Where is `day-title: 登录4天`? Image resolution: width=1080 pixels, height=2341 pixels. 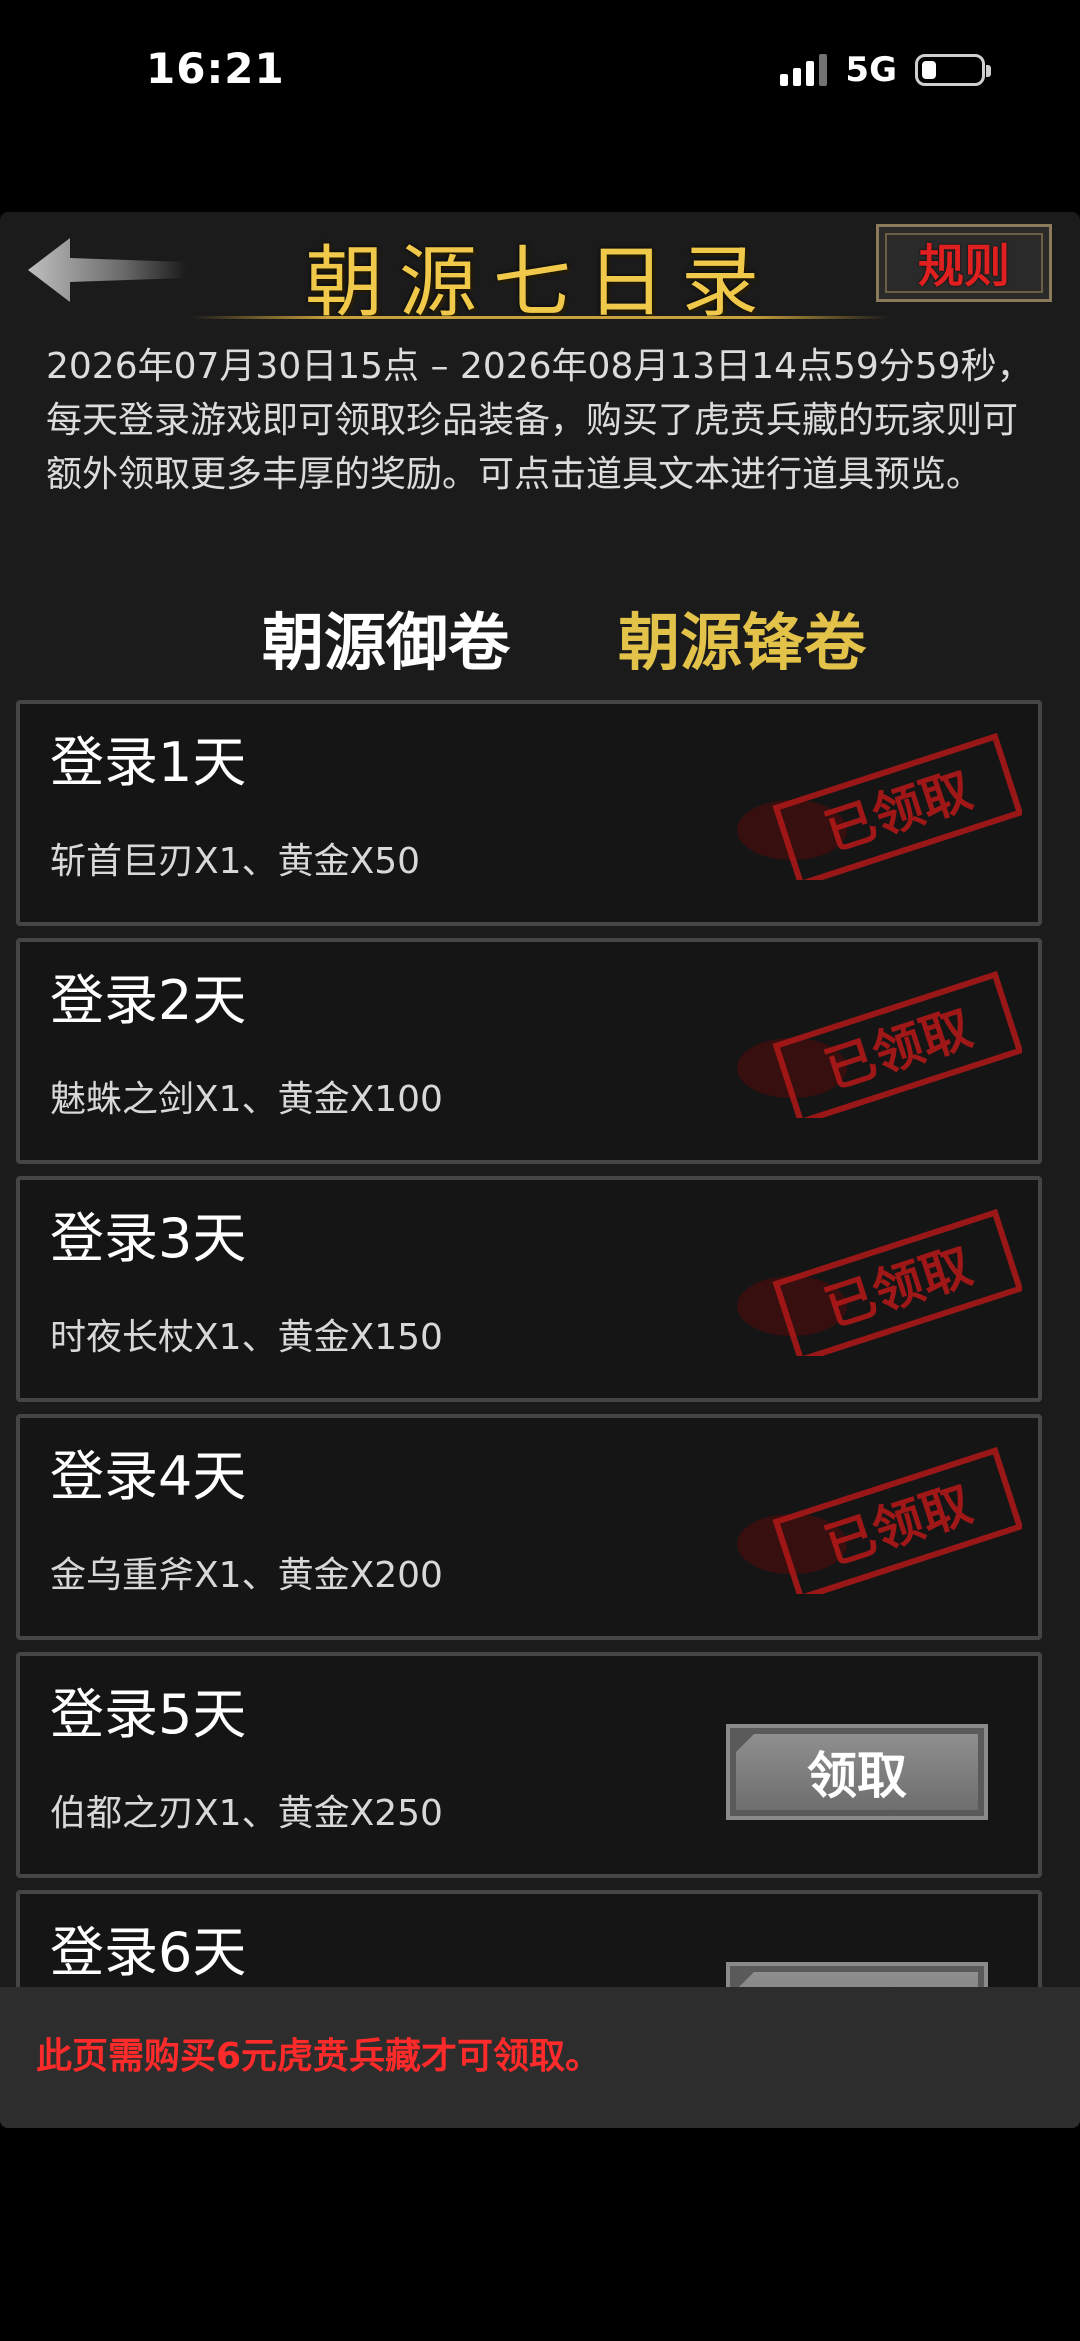 day-title: 登录4天 is located at coordinates (148, 1476).